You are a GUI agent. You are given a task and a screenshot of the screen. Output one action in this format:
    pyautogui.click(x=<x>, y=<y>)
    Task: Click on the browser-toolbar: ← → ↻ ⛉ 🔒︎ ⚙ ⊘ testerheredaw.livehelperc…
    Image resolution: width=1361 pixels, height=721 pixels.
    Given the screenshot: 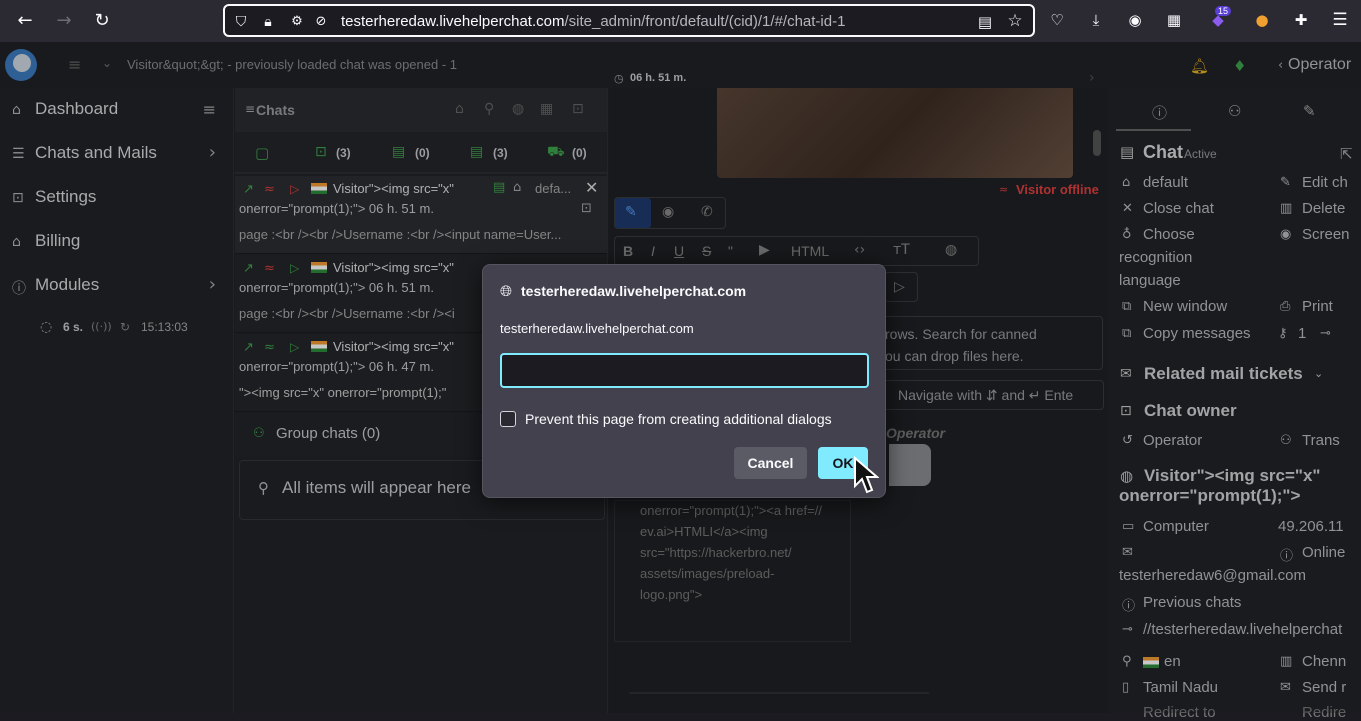 What is the action you would take?
    pyautogui.click(x=680, y=21)
    